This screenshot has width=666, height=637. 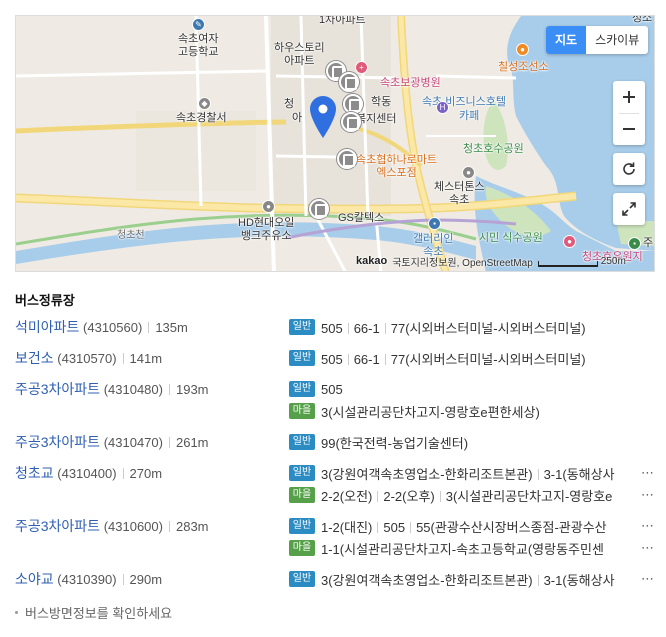 I want to click on bullet-icon, so click(x=16, y=612).